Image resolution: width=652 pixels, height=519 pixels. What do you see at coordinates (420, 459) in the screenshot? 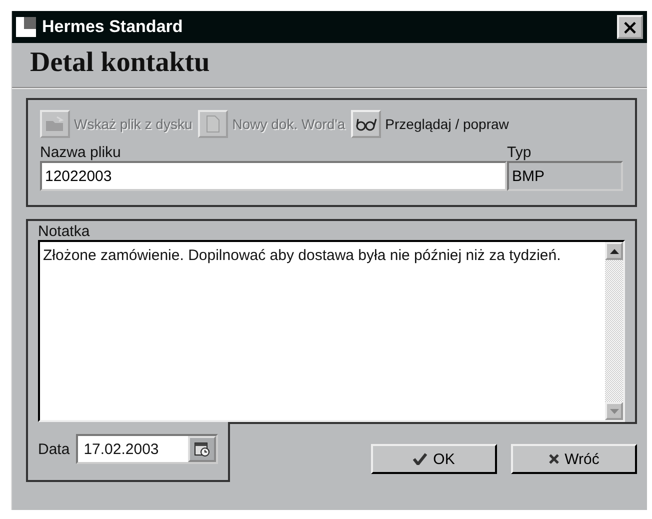
I see `check-icon` at bounding box center [420, 459].